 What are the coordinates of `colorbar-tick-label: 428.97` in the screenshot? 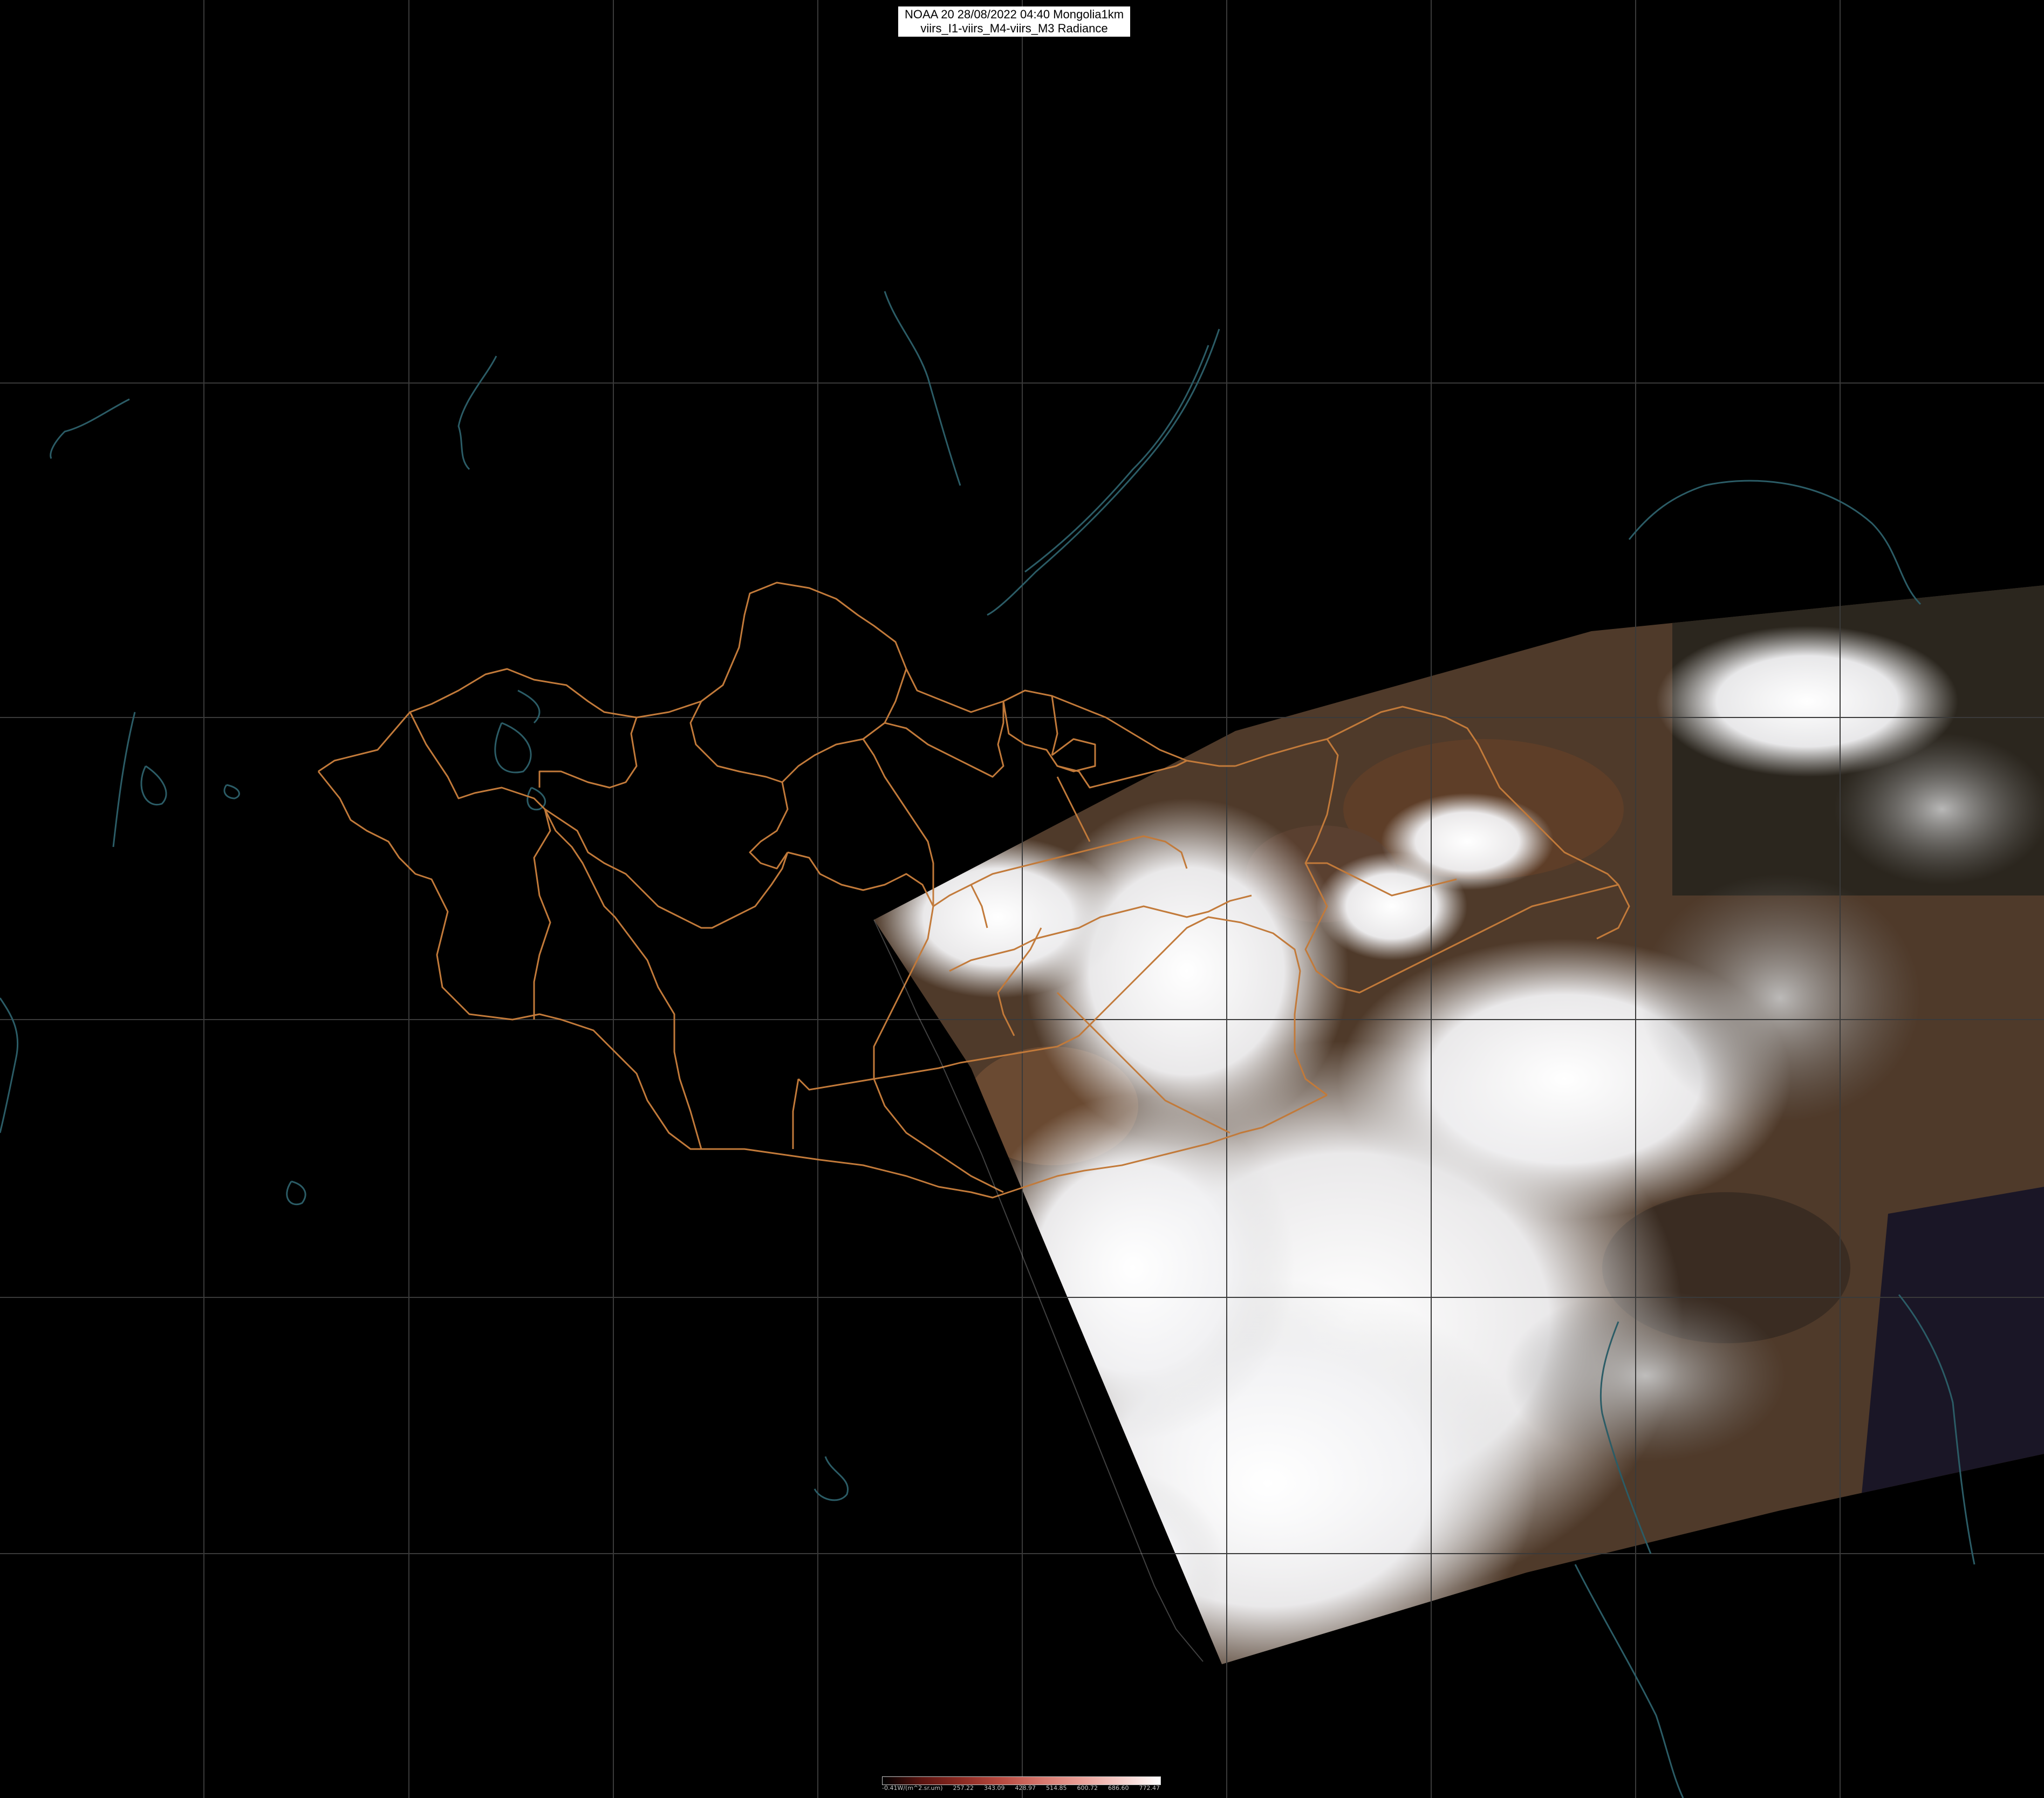 It's located at (1025, 1788).